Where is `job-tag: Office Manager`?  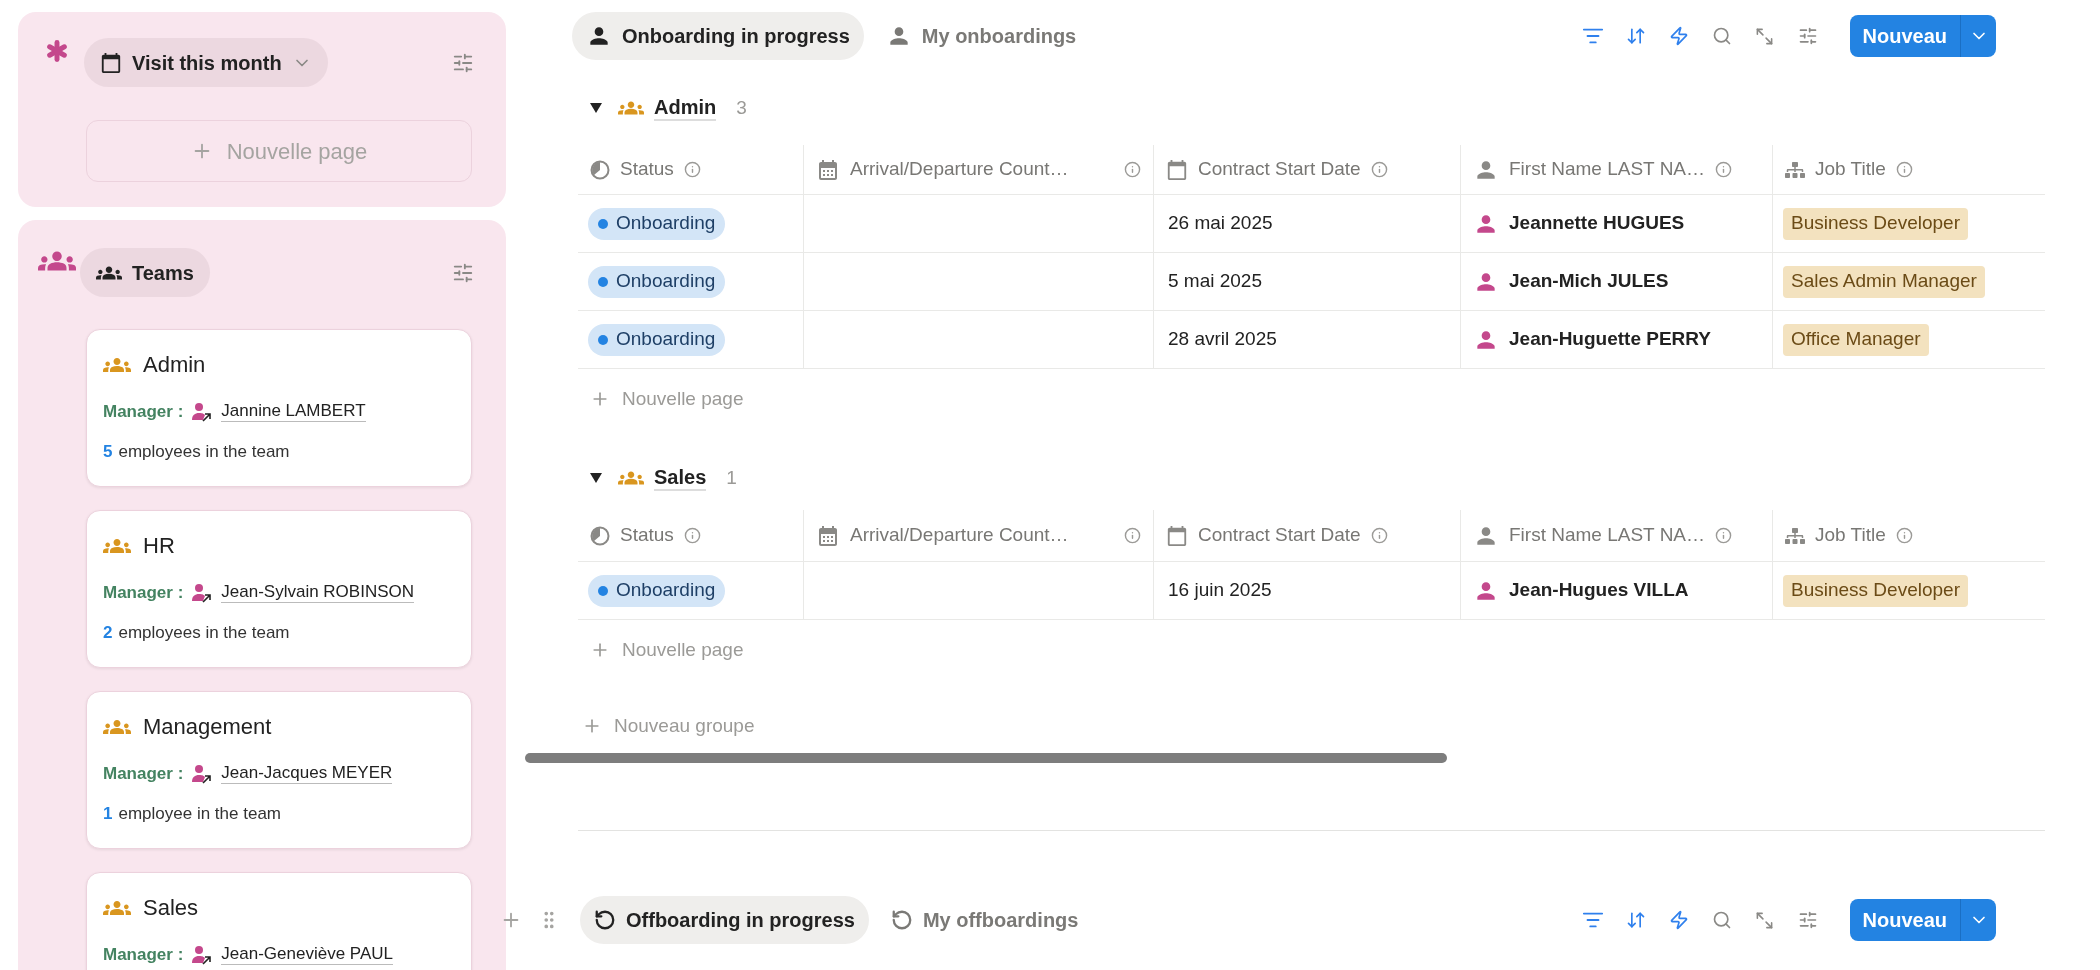 job-tag: Office Manager is located at coordinates (1856, 339).